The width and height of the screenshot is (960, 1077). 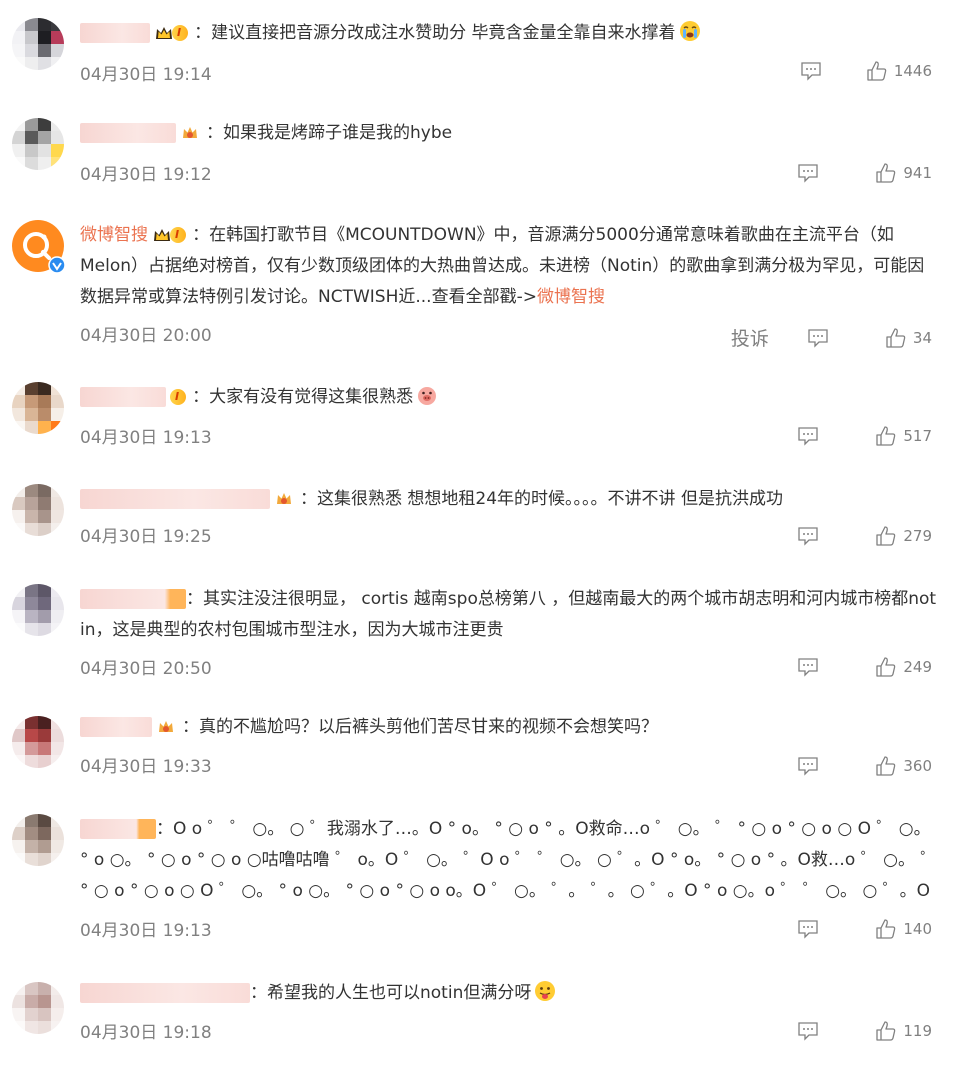 I want to click on comment-item: I ：大家有没有觉得这集很熟悉 04月30日 19:13 517, so click(x=480, y=420).